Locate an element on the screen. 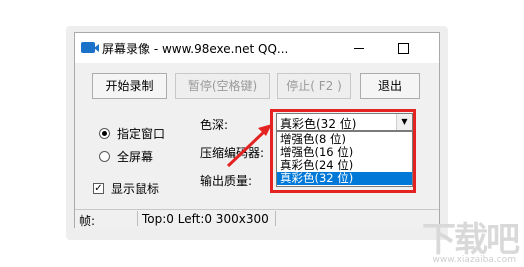 The width and height of the screenshot is (524, 267). watermark-url: www.xiazaiba.com is located at coordinates (474, 260).